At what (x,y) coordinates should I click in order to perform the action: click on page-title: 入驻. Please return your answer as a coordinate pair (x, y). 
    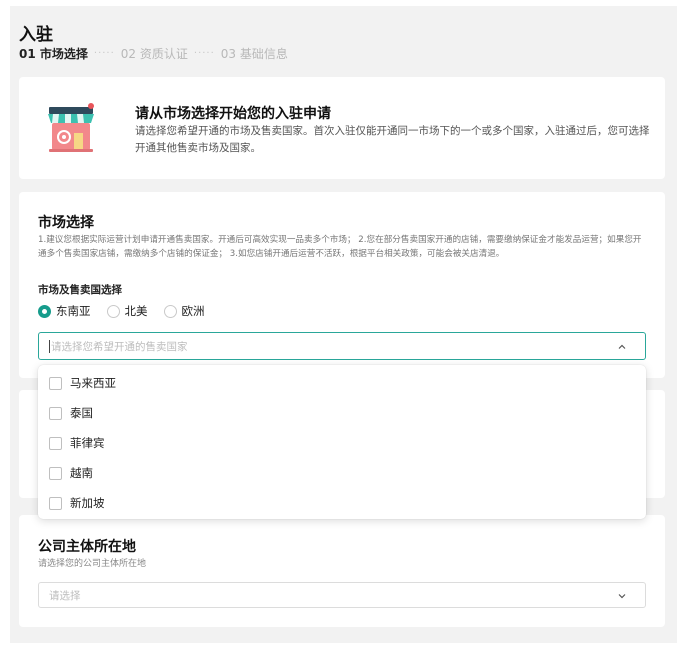
    Looking at the image, I should click on (36, 35).